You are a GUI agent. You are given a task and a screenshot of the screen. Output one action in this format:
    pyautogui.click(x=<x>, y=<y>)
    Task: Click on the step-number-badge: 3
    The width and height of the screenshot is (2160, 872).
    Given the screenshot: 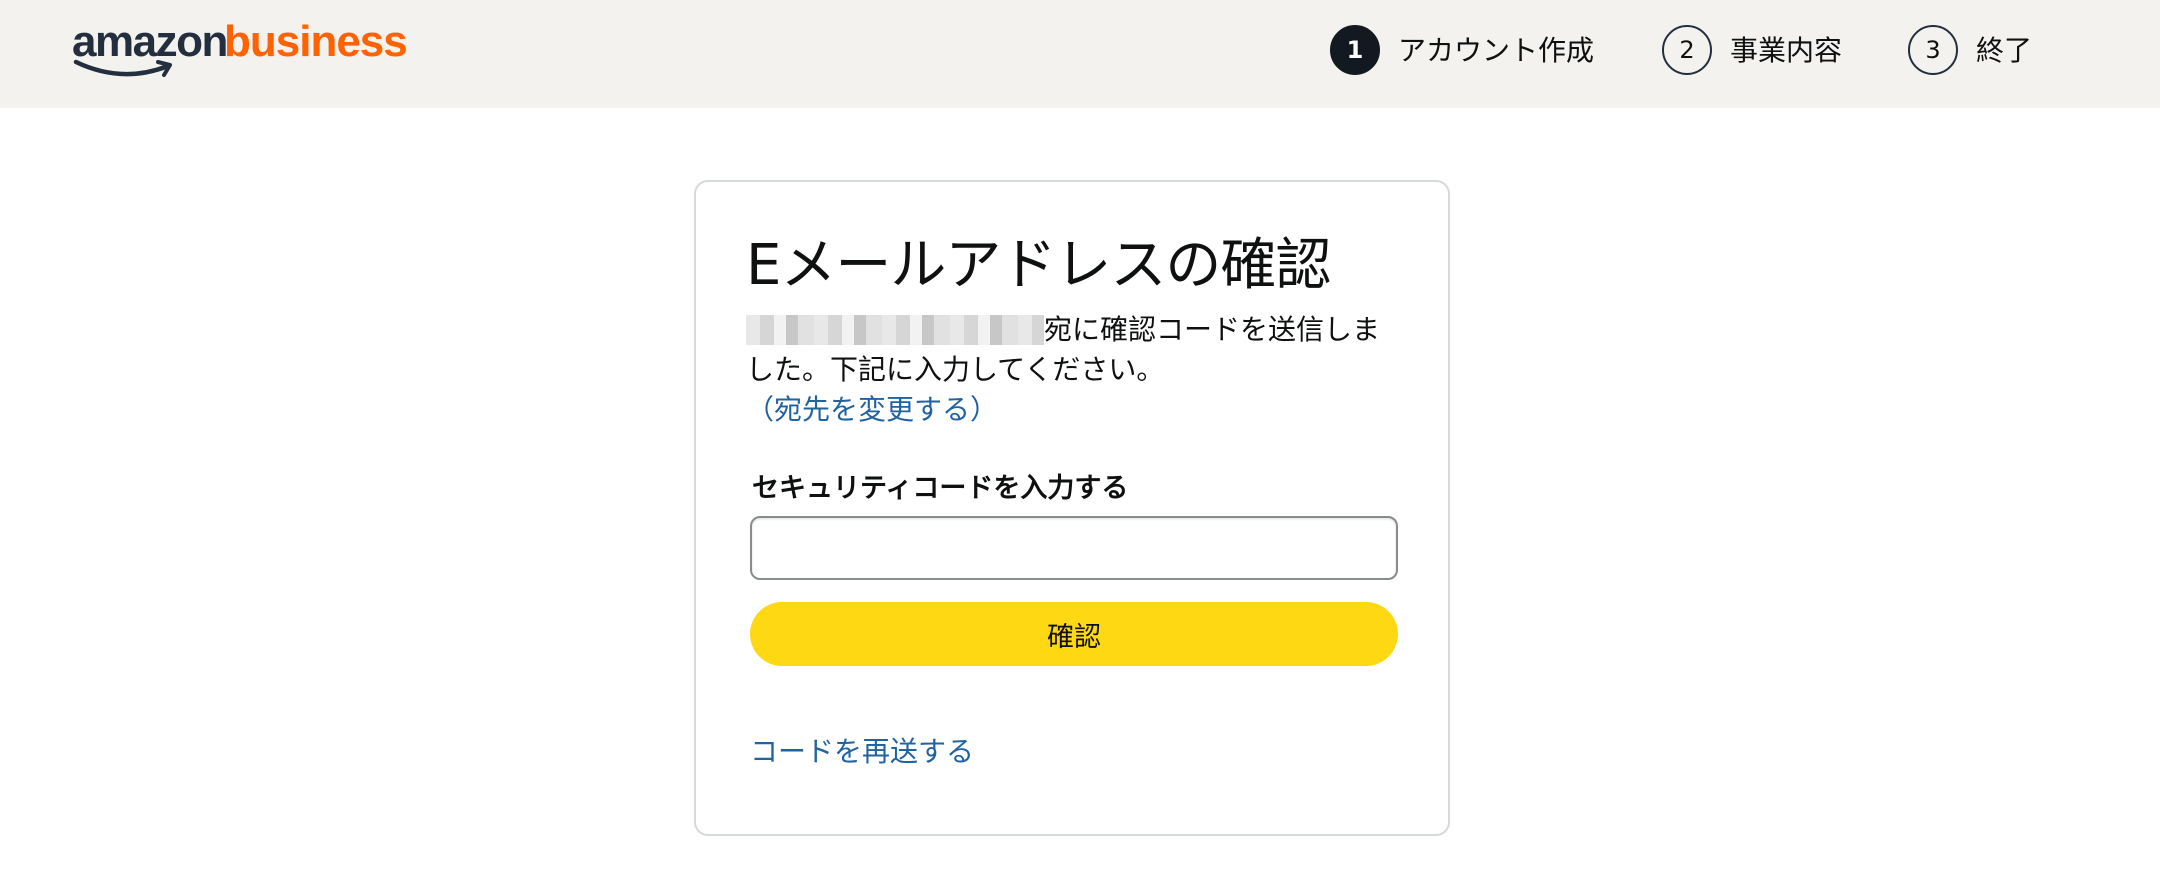 What is the action you would take?
    pyautogui.click(x=1933, y=50)
    